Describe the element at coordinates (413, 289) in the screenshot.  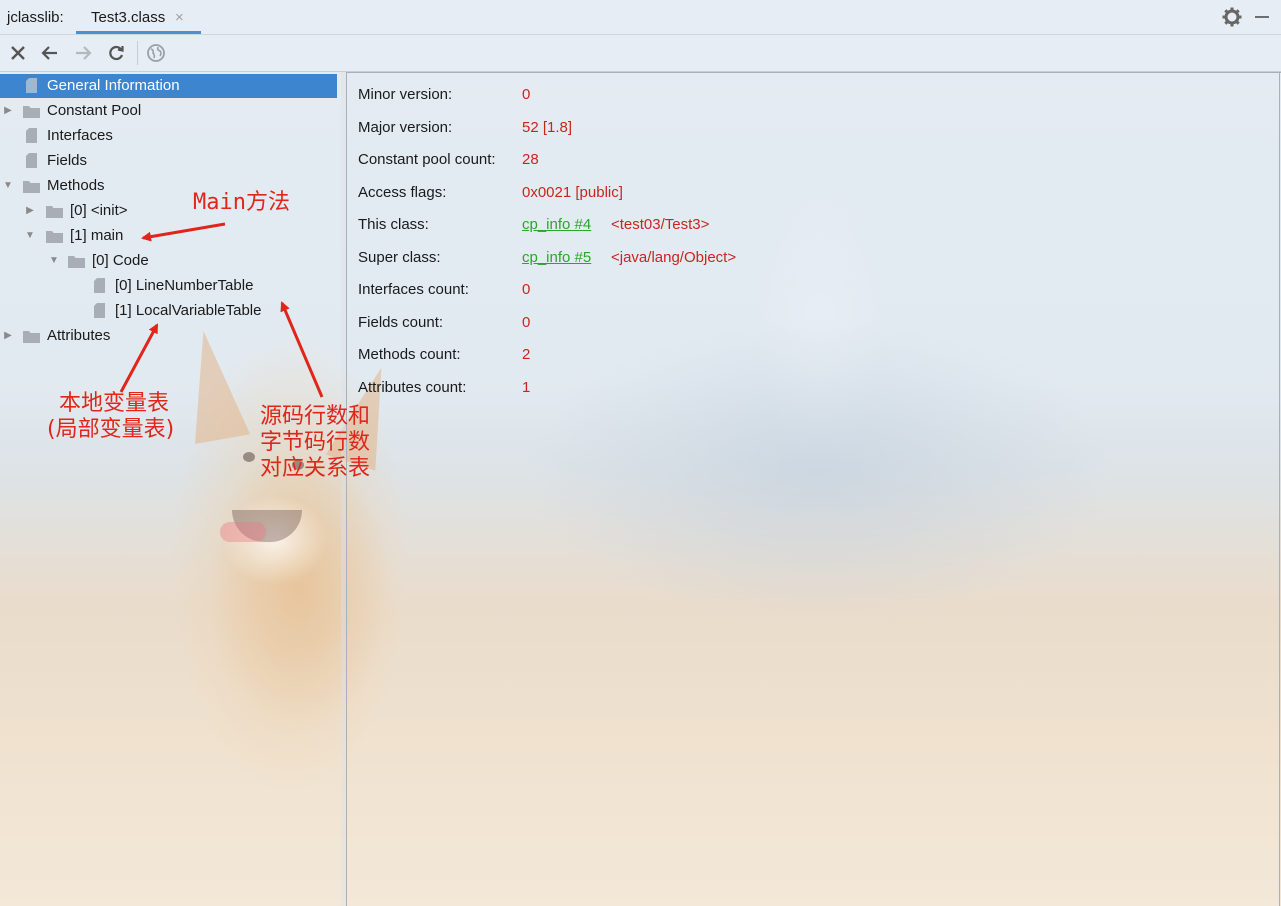
I see `interfaces-count-label: Interfaces count:` at that location.